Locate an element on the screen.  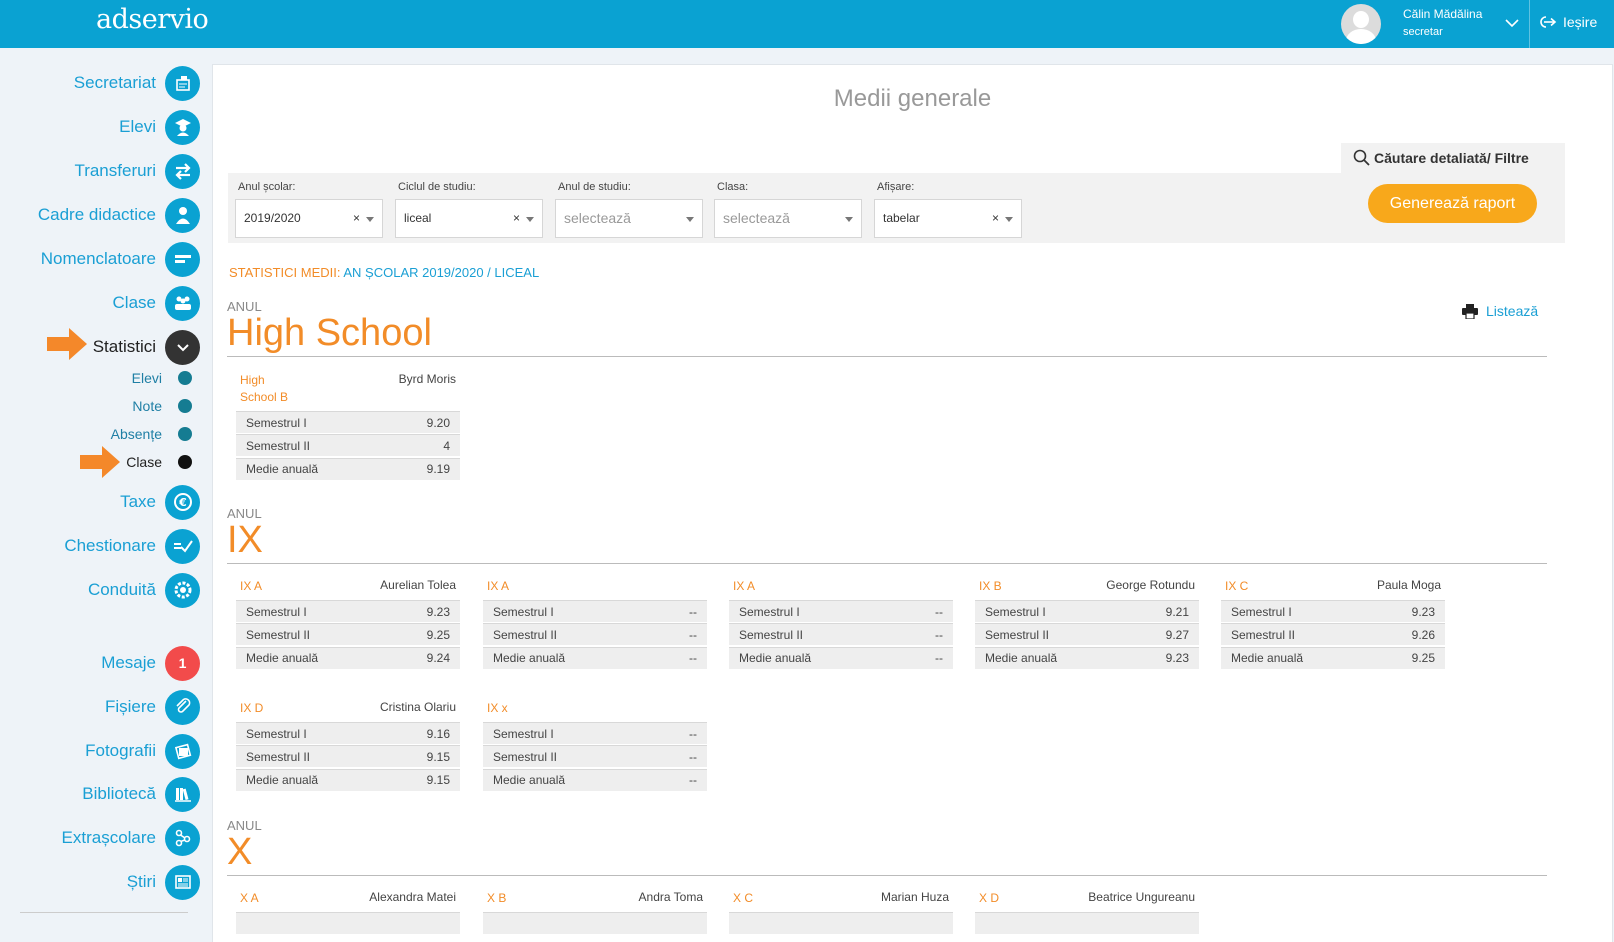
teacher-name: Paula Moga is located at coordinates (1408, 585).